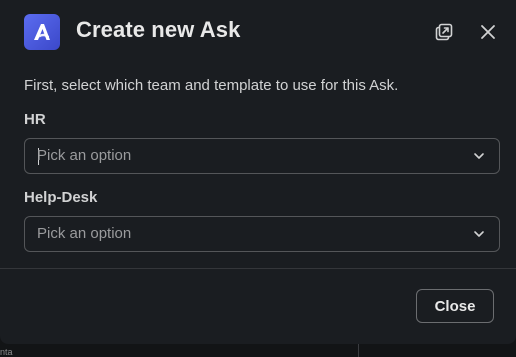  I want to click on backdrop-text-fragment: nta, so click(6, 352).